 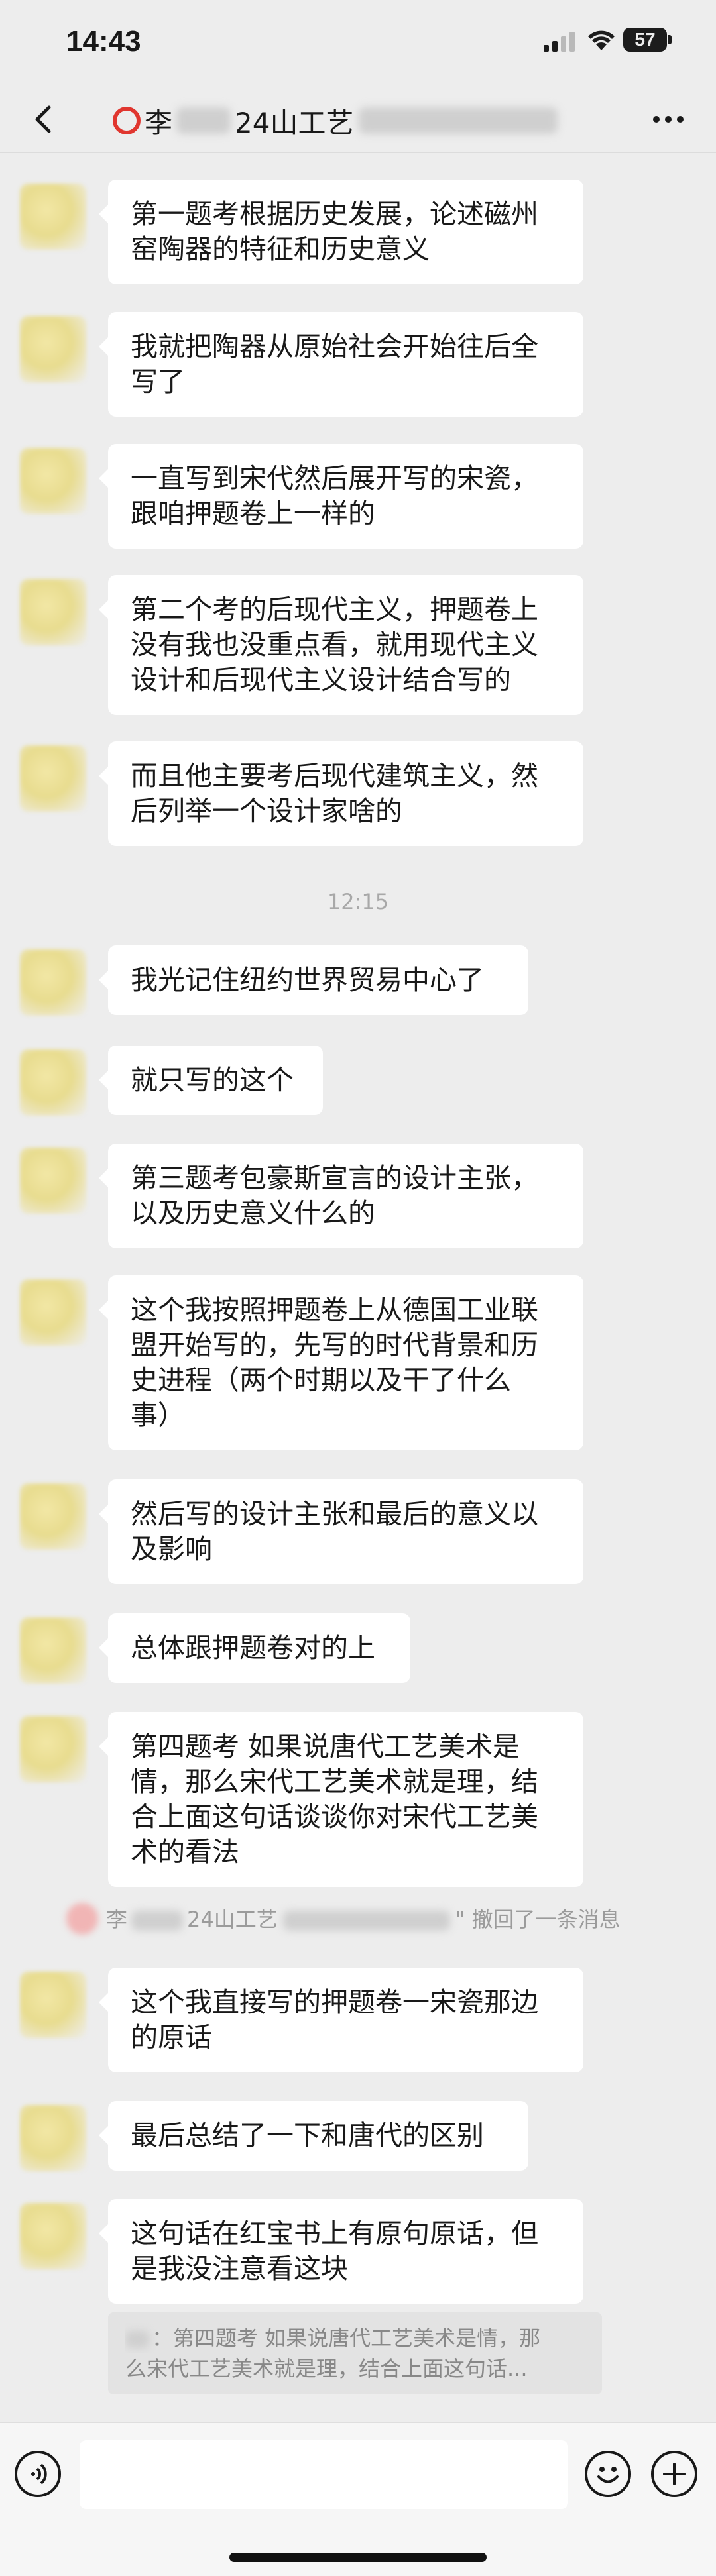 What do you see at coordinates (341, 365) in the screenshot?
I see `message-bubble: 我就把陶器从原始社会开始往后全 写了` at bounding box center [341, 365].